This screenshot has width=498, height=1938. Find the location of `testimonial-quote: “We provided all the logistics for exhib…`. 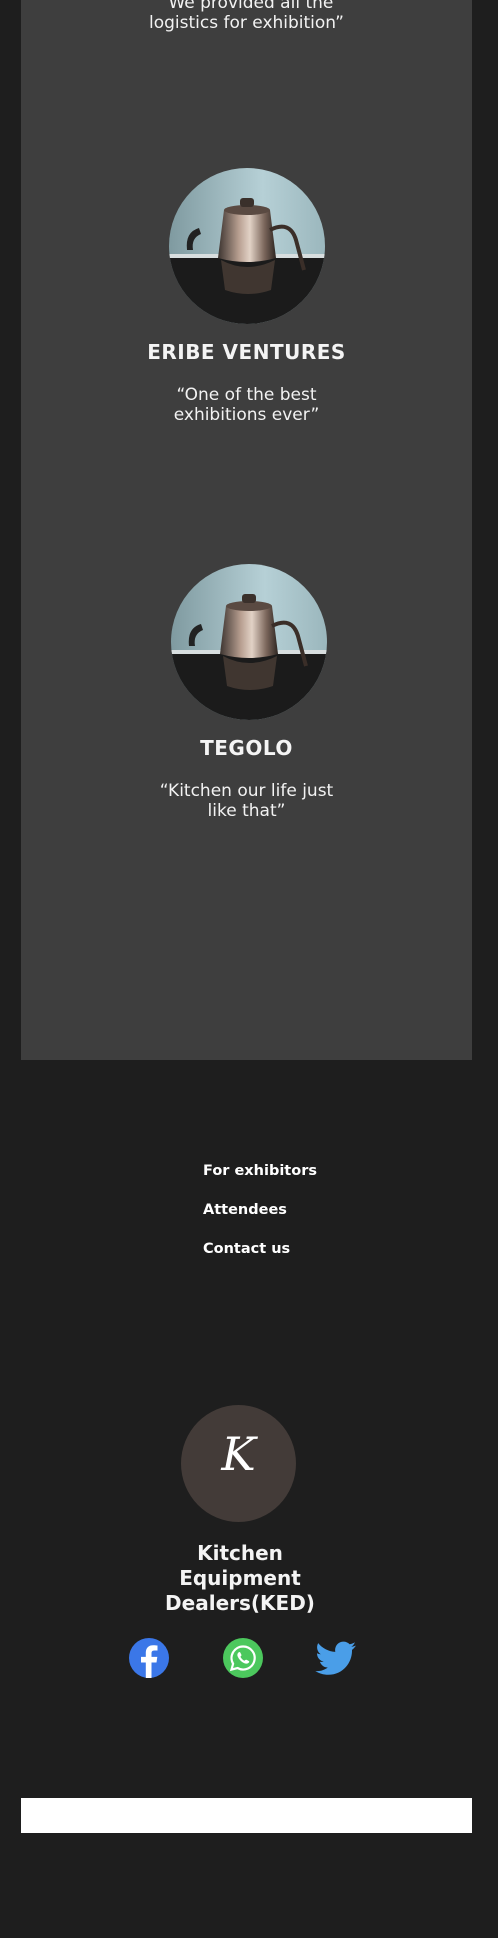

testimonial-quote: “We provided all the logistics for exhib… is located at coordinates (246, 16).